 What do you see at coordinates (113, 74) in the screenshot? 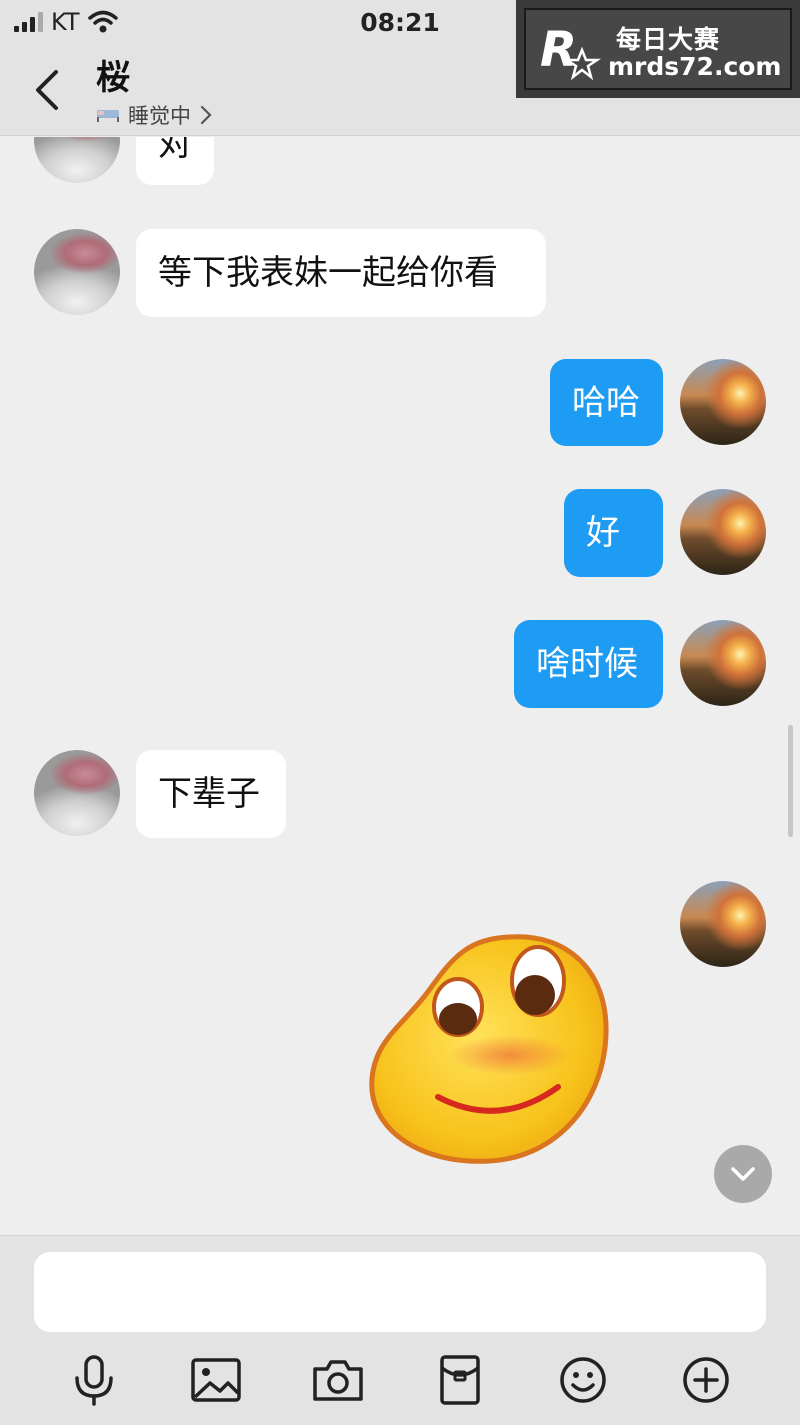
I see `contact-name: 桜` at bounding box center [113, 74].